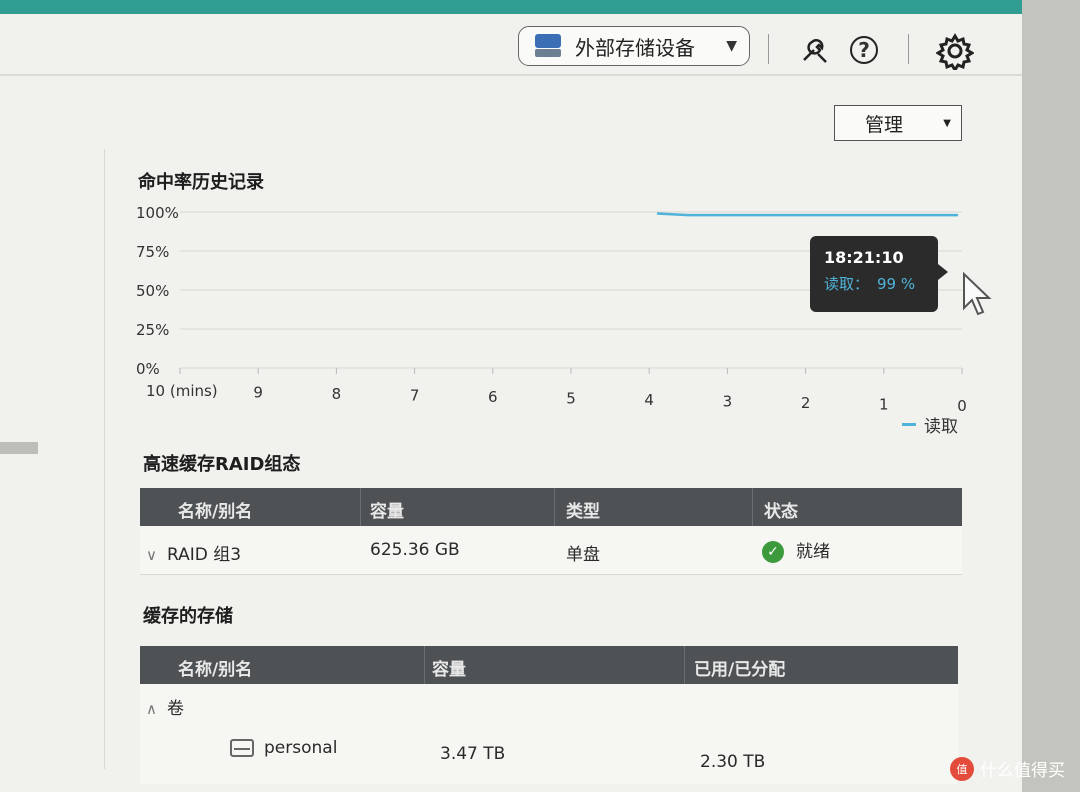 The width and height of the screenshot is (1080, 792). Describe the element at coordinates (551, 550) in the screenshot. I see `table-row: ∨ RAID 组3 625.36 GB 单盘 ✓ 就绪` at that location.